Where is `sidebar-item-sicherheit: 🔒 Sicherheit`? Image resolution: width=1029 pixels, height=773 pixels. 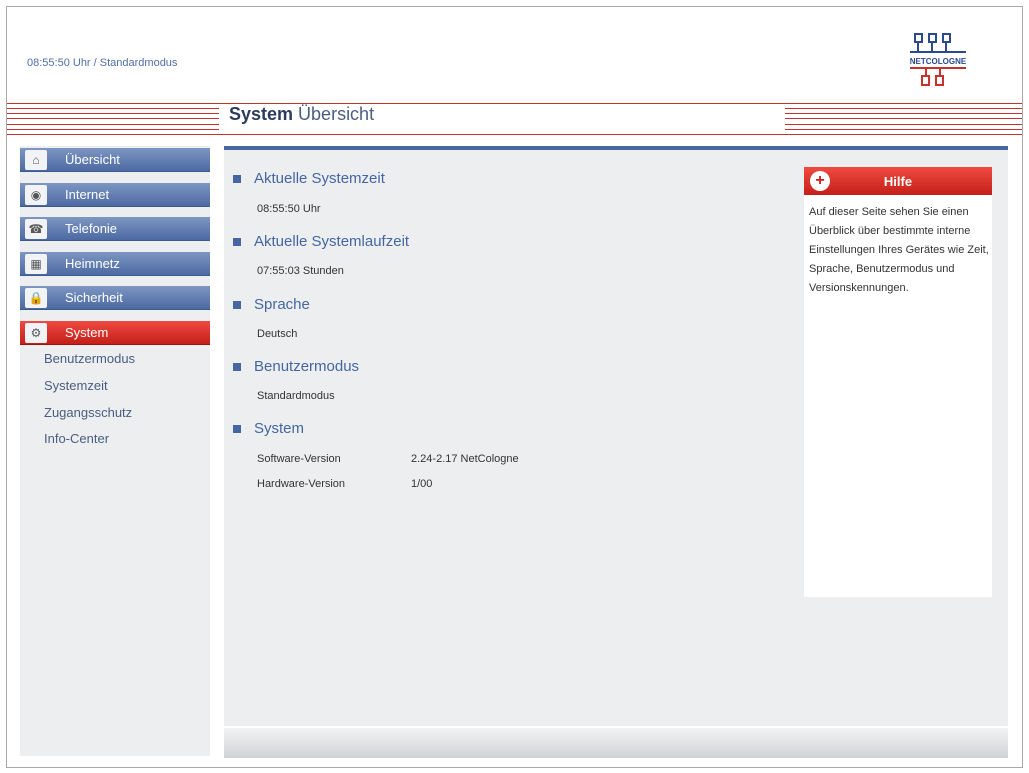 sidebar-item-sicherheit: 🔒 Sicherheit is located at coordinates (115, 298).